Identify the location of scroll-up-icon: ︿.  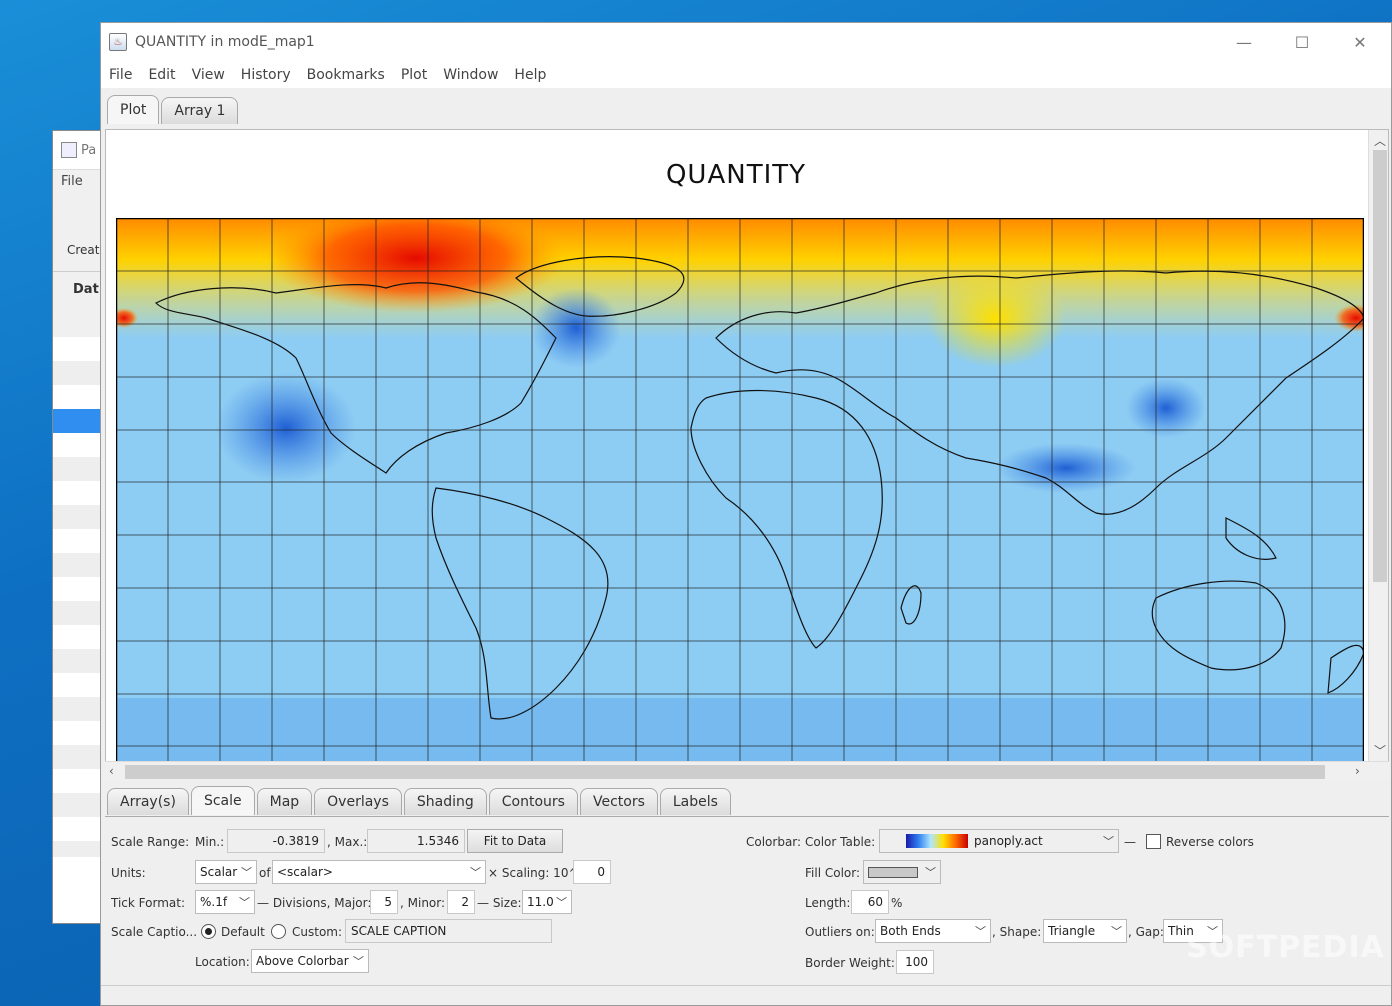
(1380, 140).